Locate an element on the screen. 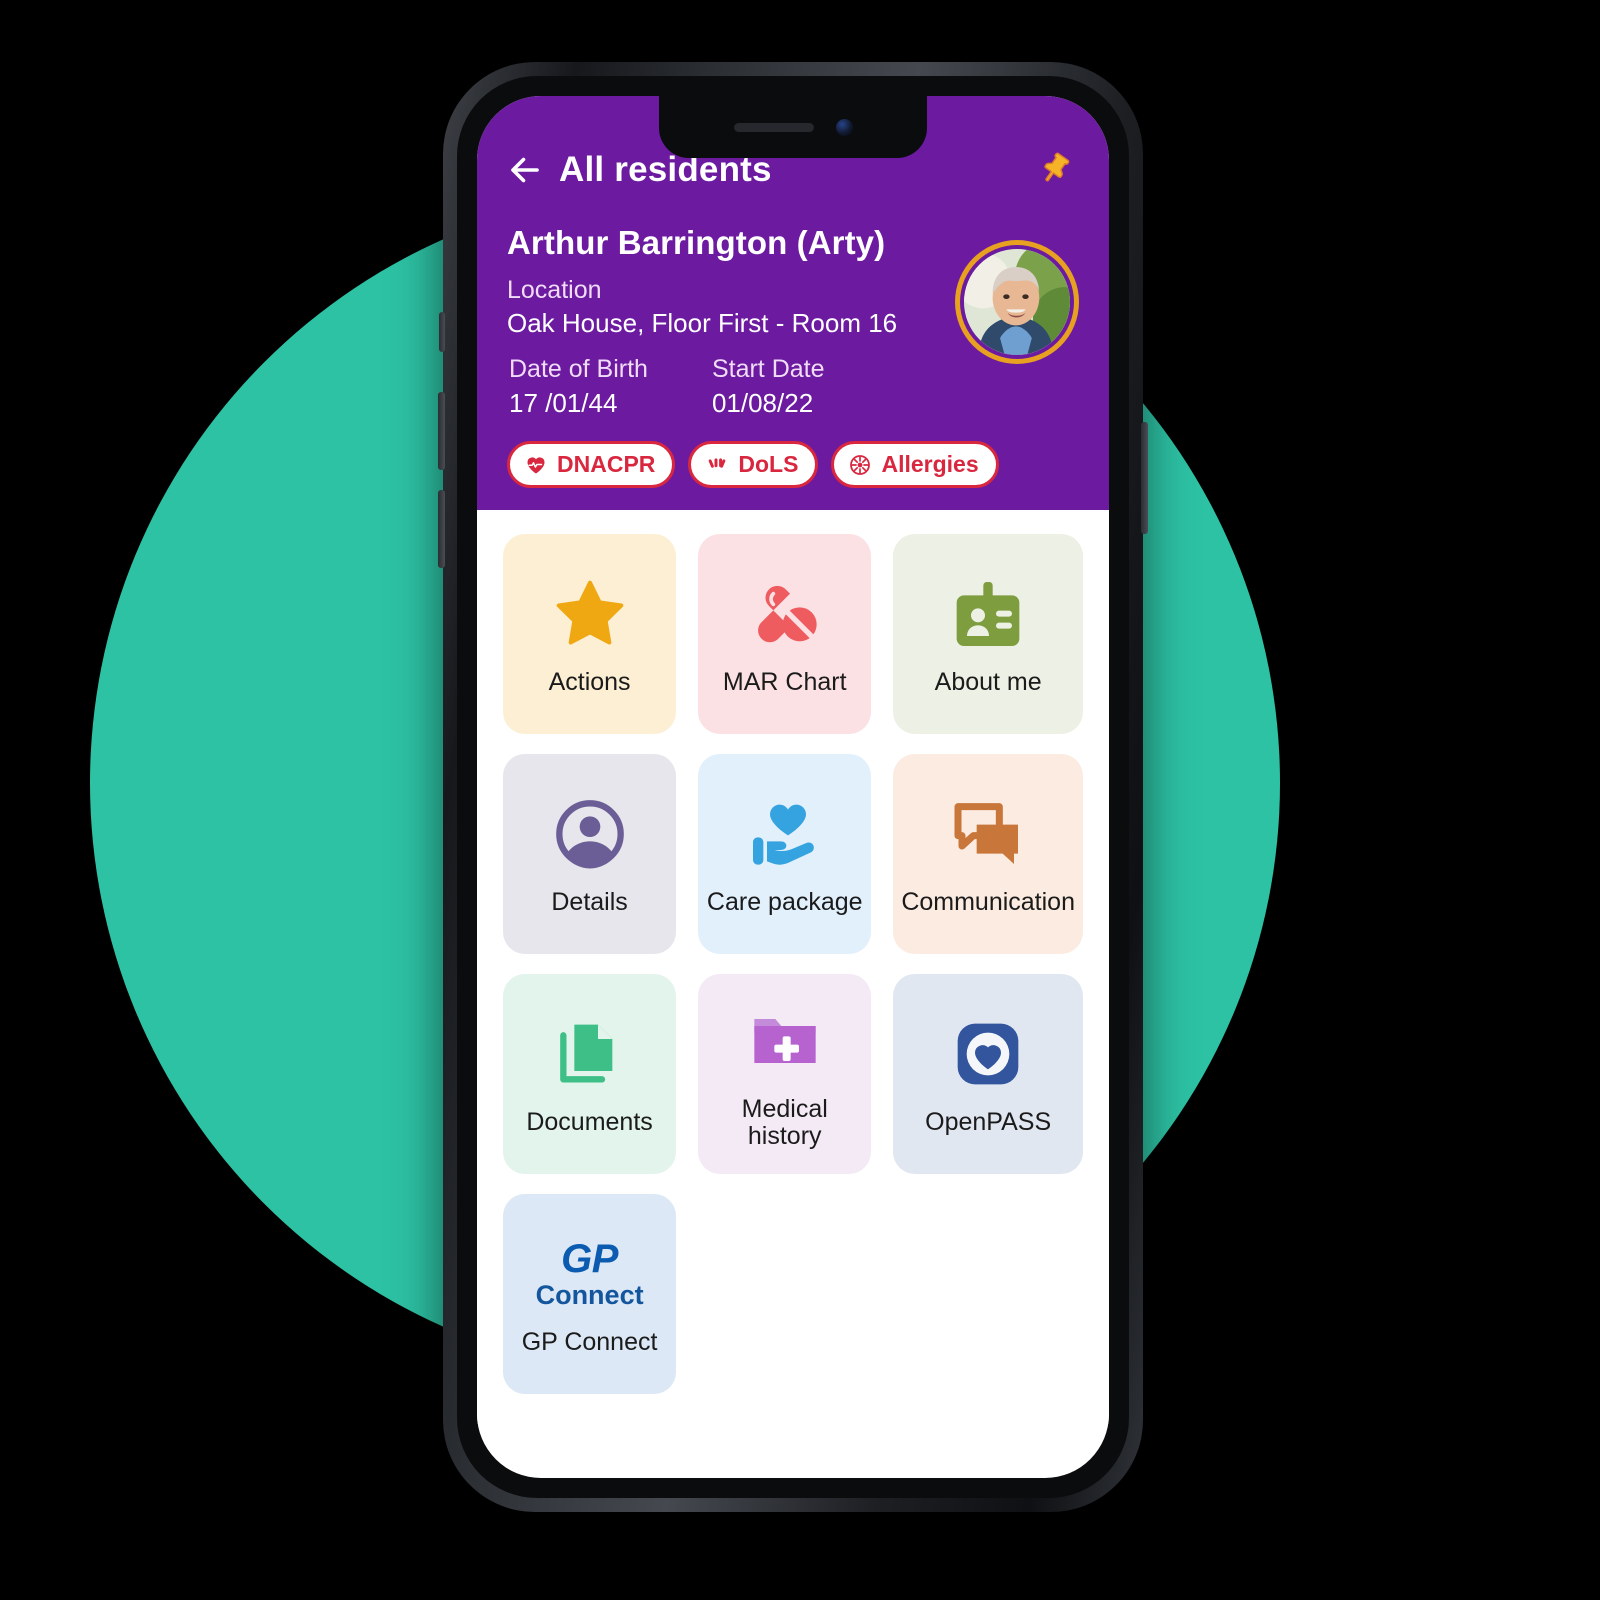 Image resolution: width=1600 pixels, height=1600 pixels. tile-openpass-label: OpenPASS is located at coordinates (988, 1122).